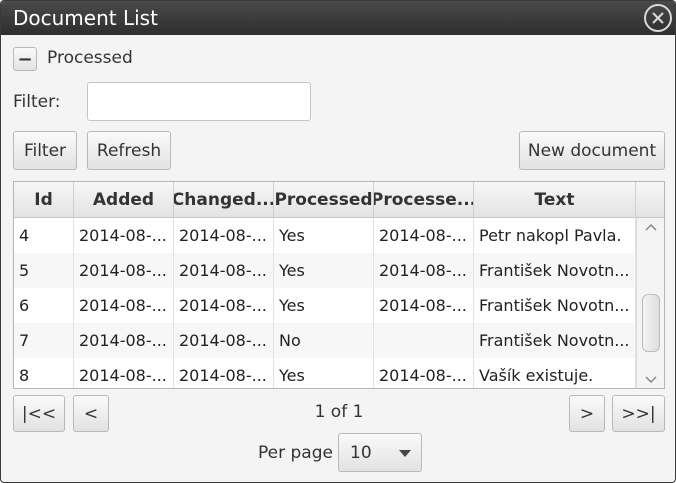  I want to click on cell-id: 8, so click(44, 373).